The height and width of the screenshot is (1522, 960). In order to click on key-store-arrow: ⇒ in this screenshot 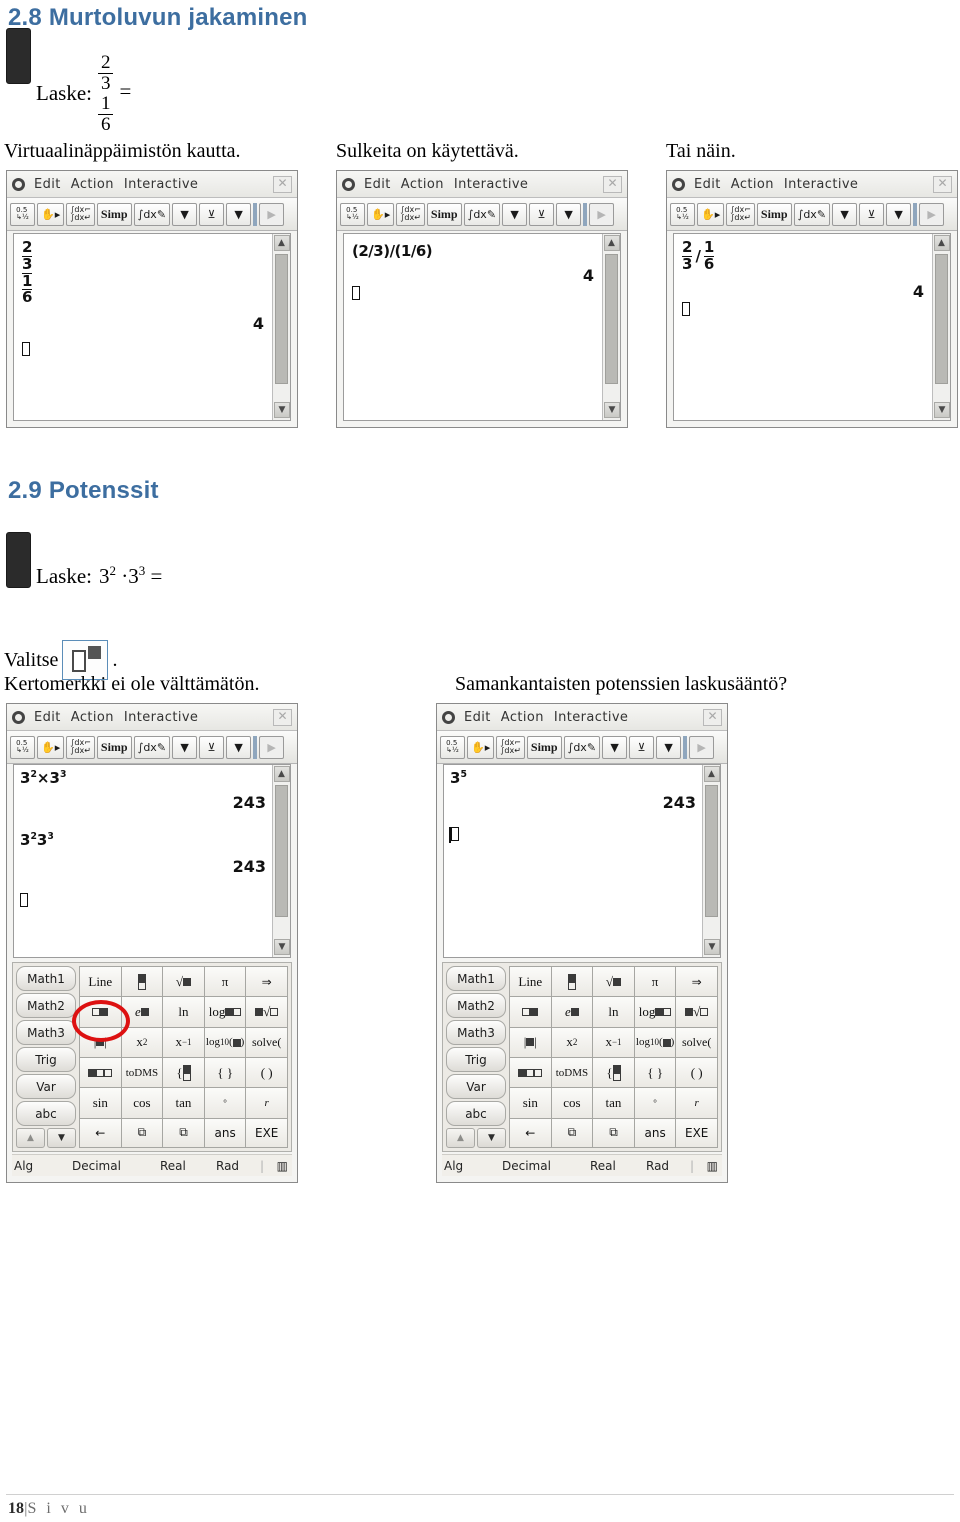, I will do `click(266, 982)`.